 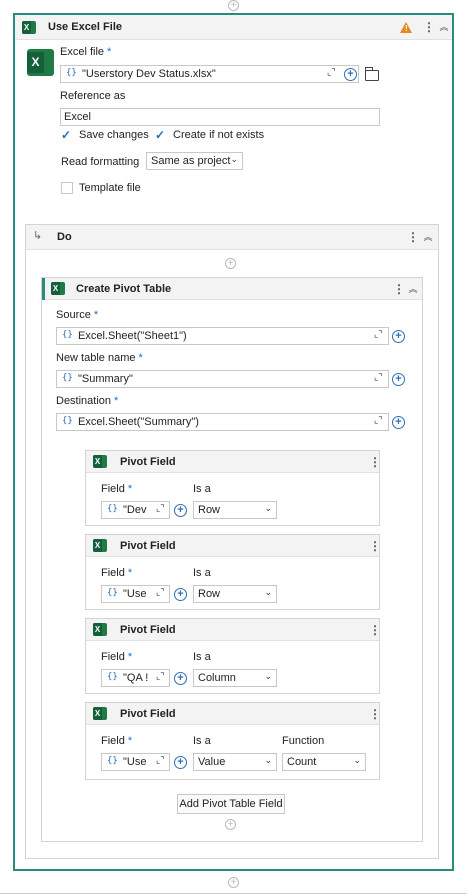 I want to click on branch-arrow-icon: ↳, so click(x=38, y=236).